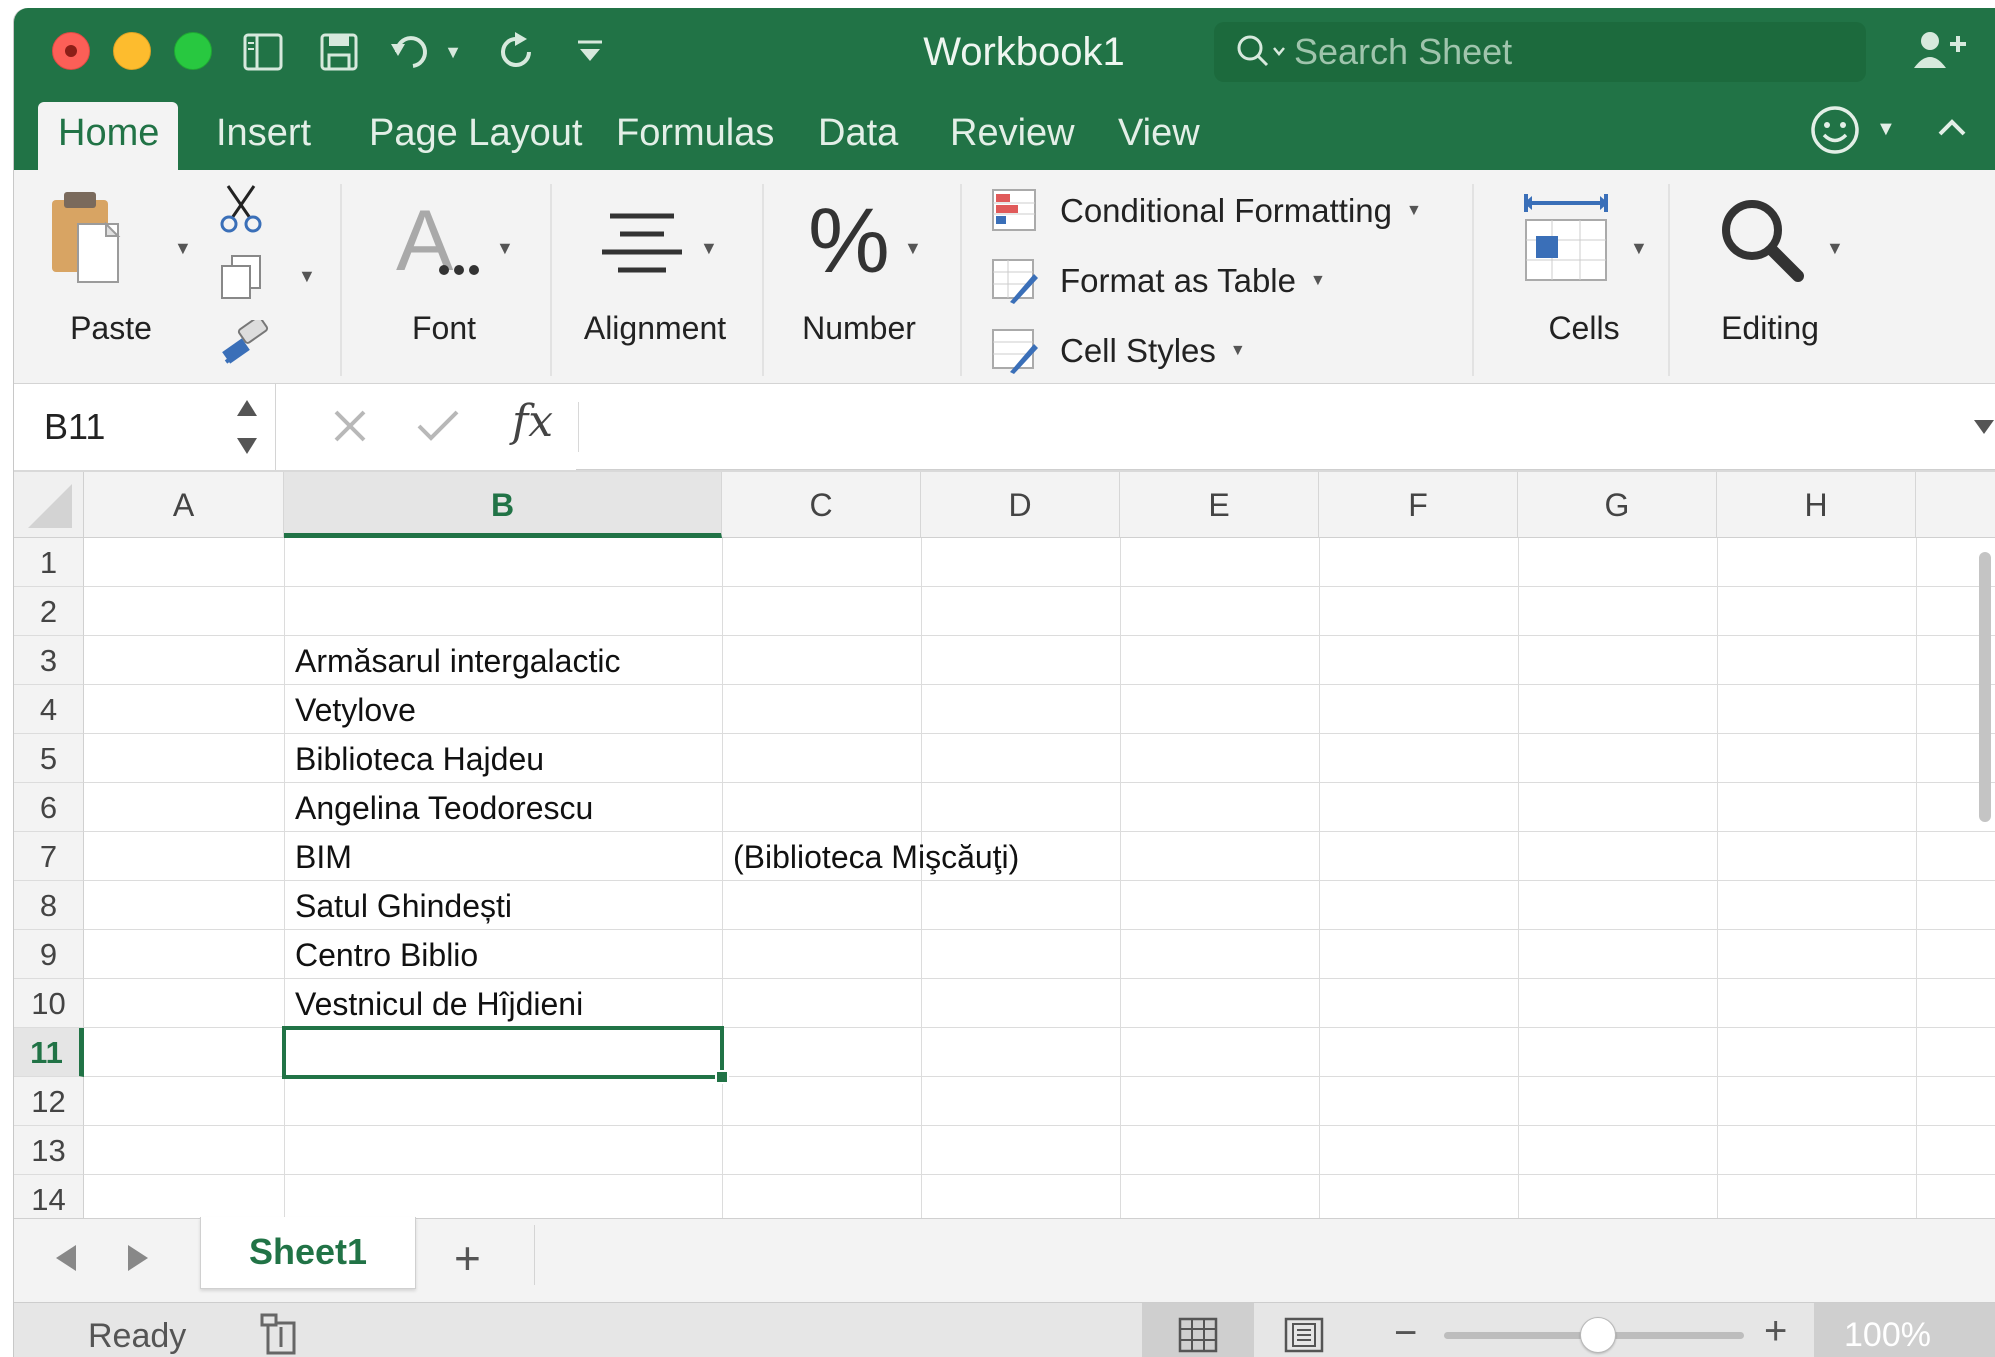 This screenshot has width=1995, height=1357. What do you see at coordinates (1158, 281) in the screenshot?
I see `format-as-table-button: Format as Table ▼` at bounding box center [1158, 281].